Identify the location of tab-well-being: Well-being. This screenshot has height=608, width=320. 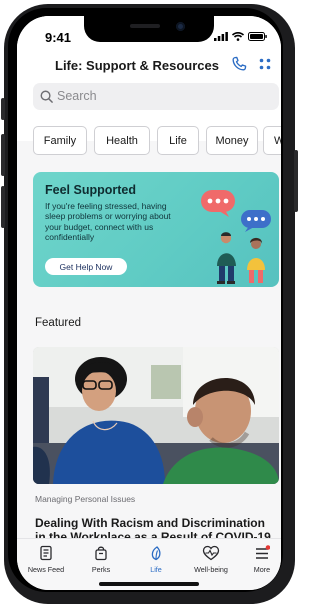
(211, 565).